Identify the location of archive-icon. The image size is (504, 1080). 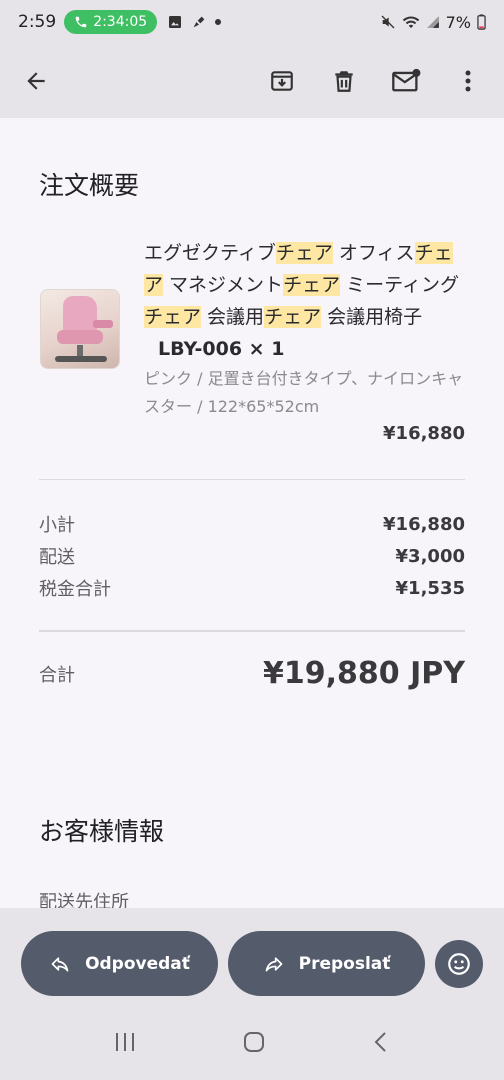
(282, 81).